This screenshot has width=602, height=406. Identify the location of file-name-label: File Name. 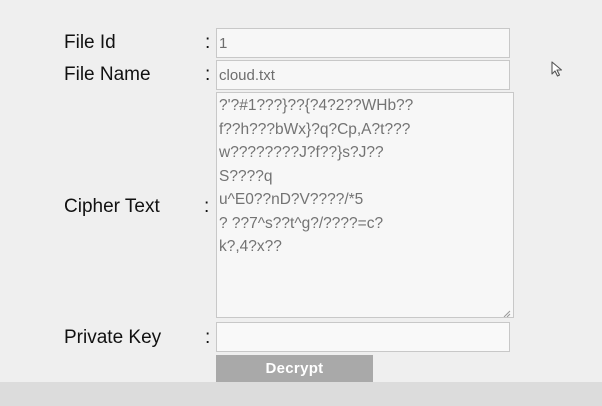
(107, 74).